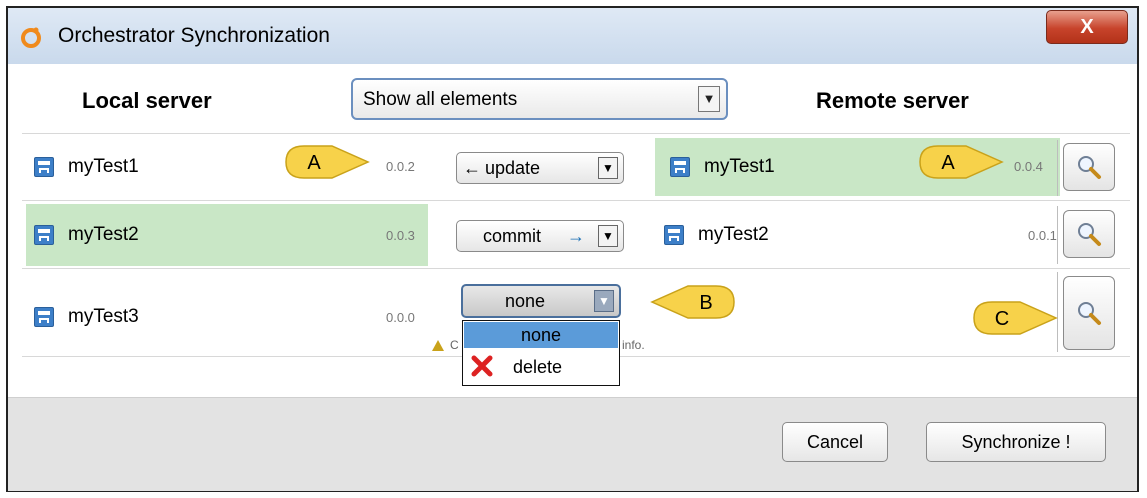 The width and height of the screenshot is (1147, 498). I want to click on filter-select-value: Show all elements, so click(440, 99).